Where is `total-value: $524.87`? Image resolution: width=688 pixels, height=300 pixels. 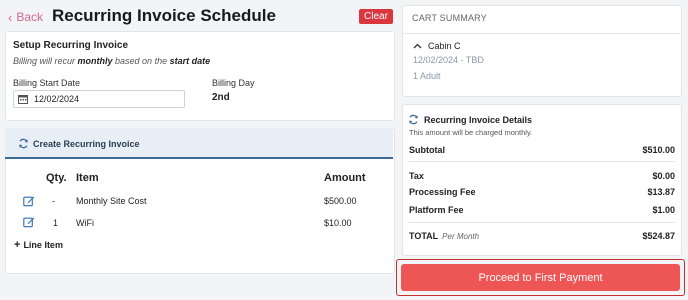
total-value: $524.87 is located at coordinates (658, 236).